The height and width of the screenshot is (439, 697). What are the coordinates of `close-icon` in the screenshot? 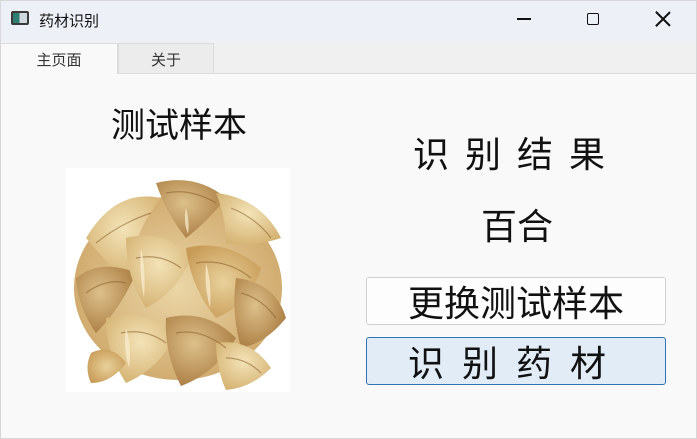 It's located at (663, 19).